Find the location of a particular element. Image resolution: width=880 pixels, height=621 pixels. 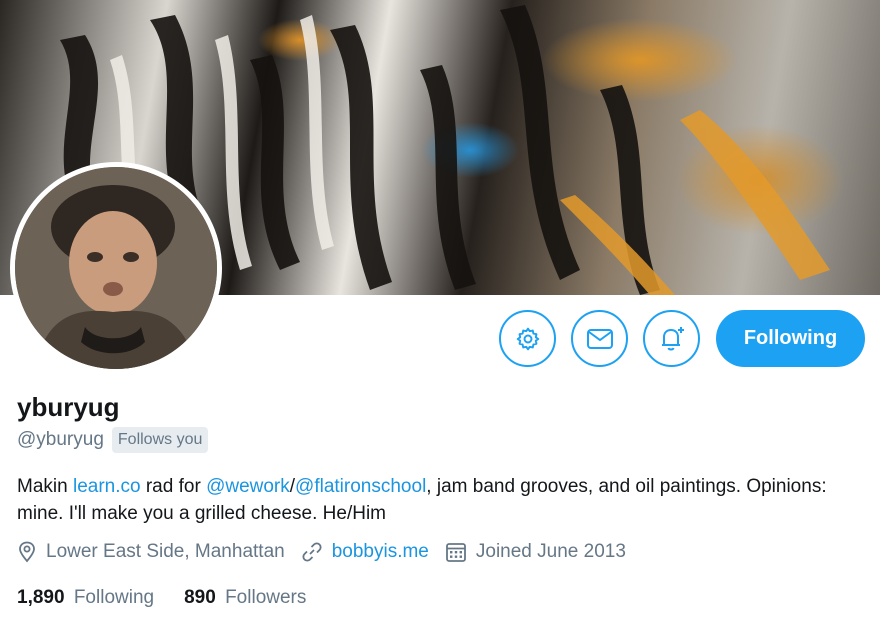

followers-stat: 890 Followers is located at coordinates (245, 598).